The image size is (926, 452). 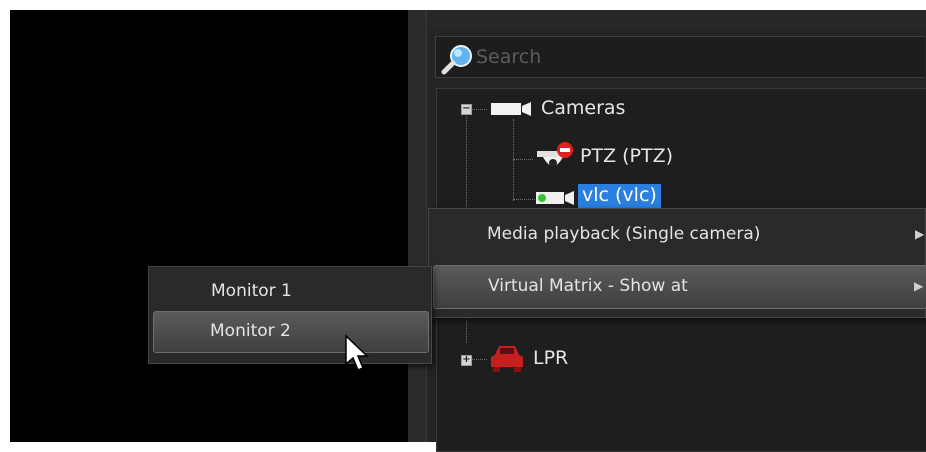 What do you see at coordinates (466, 360) in the screenshot?
I see `expand-lpr-icon: +` at bounding box center [466, 360].